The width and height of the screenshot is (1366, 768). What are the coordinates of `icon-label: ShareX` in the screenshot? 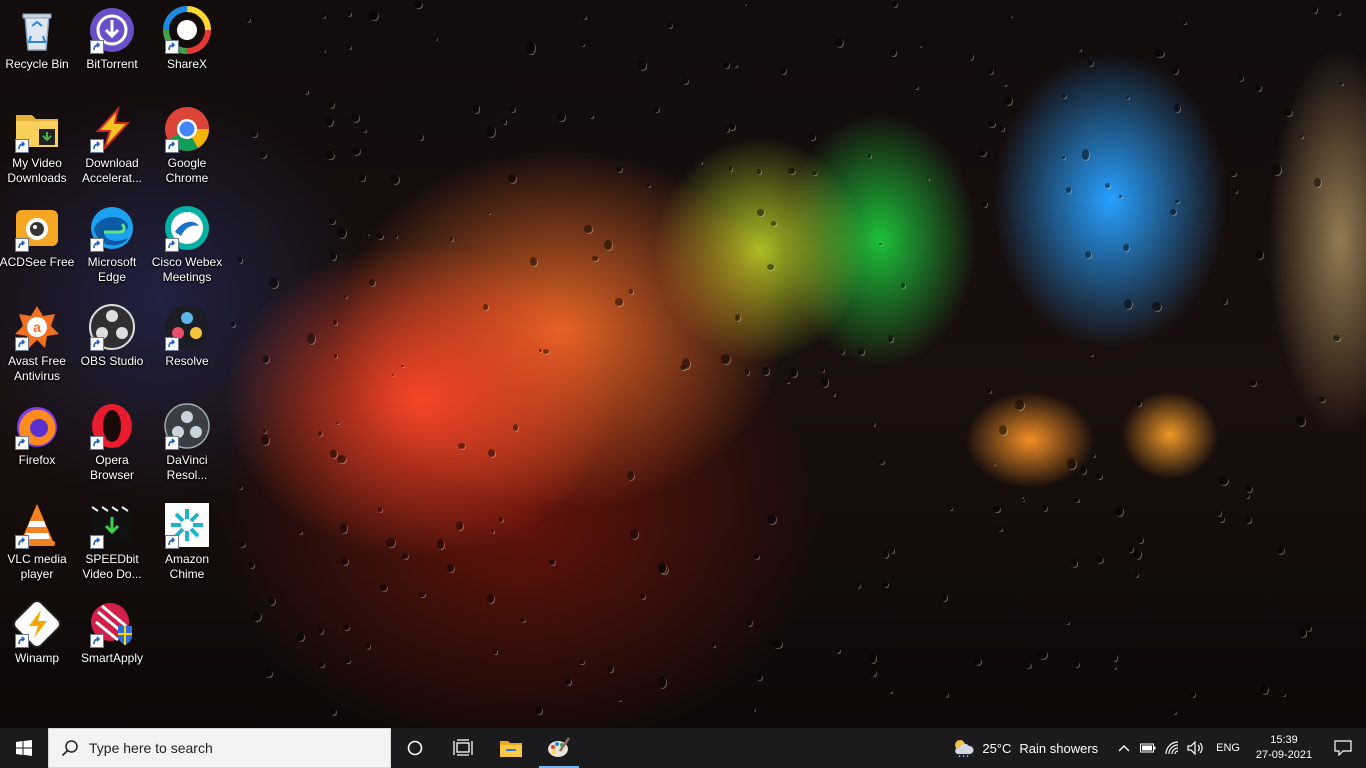 It's located at (187, 64).